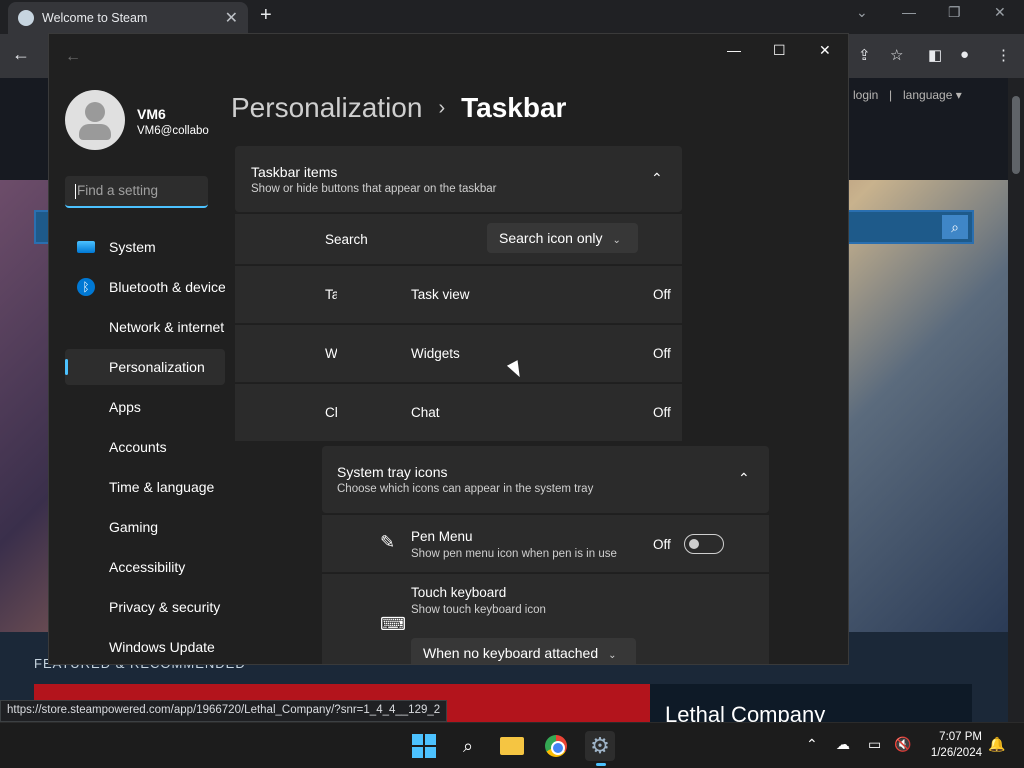 Image resolution: width=1024 pixels, height=768 pixels. What do you see at coordinates (145, 407) in the screenshot?
I see `nav-apps: Apps` at bounding box center [145, 407].